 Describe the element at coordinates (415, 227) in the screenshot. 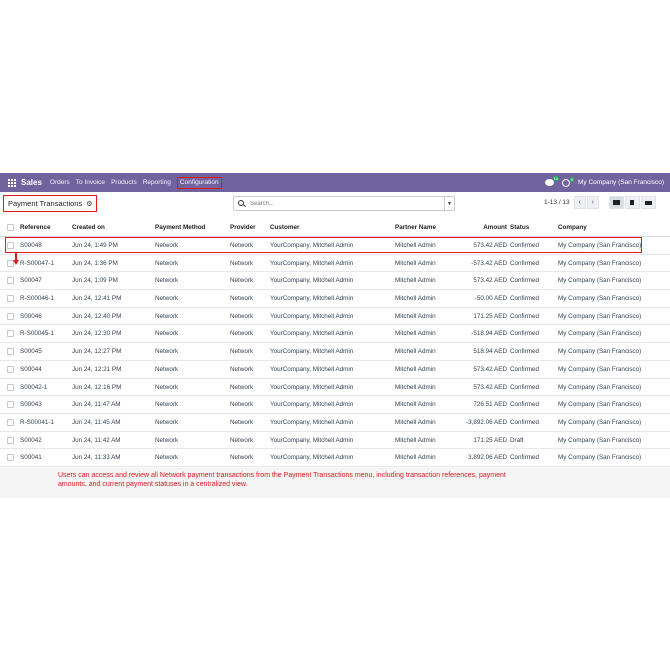

I see `header-partner-name: Partner Name` at that location.